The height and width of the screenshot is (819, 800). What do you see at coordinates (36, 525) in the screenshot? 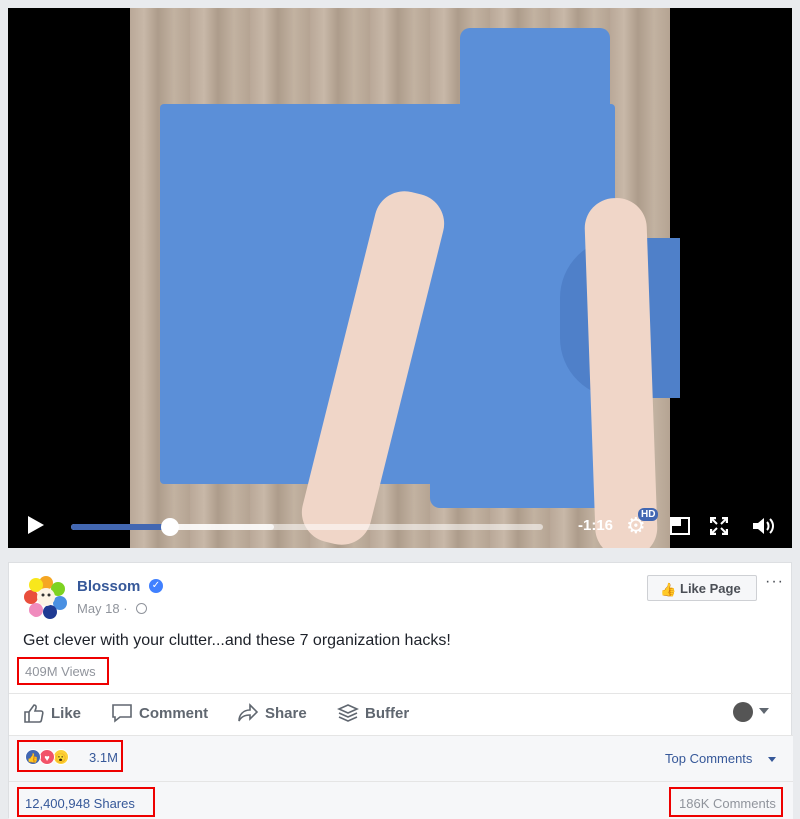
I see `play-icon` at bounding box center [36, 525].